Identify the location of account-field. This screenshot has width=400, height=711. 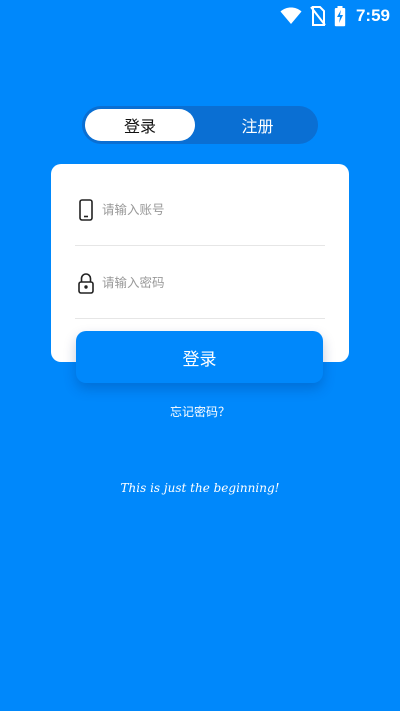
(200, 210).